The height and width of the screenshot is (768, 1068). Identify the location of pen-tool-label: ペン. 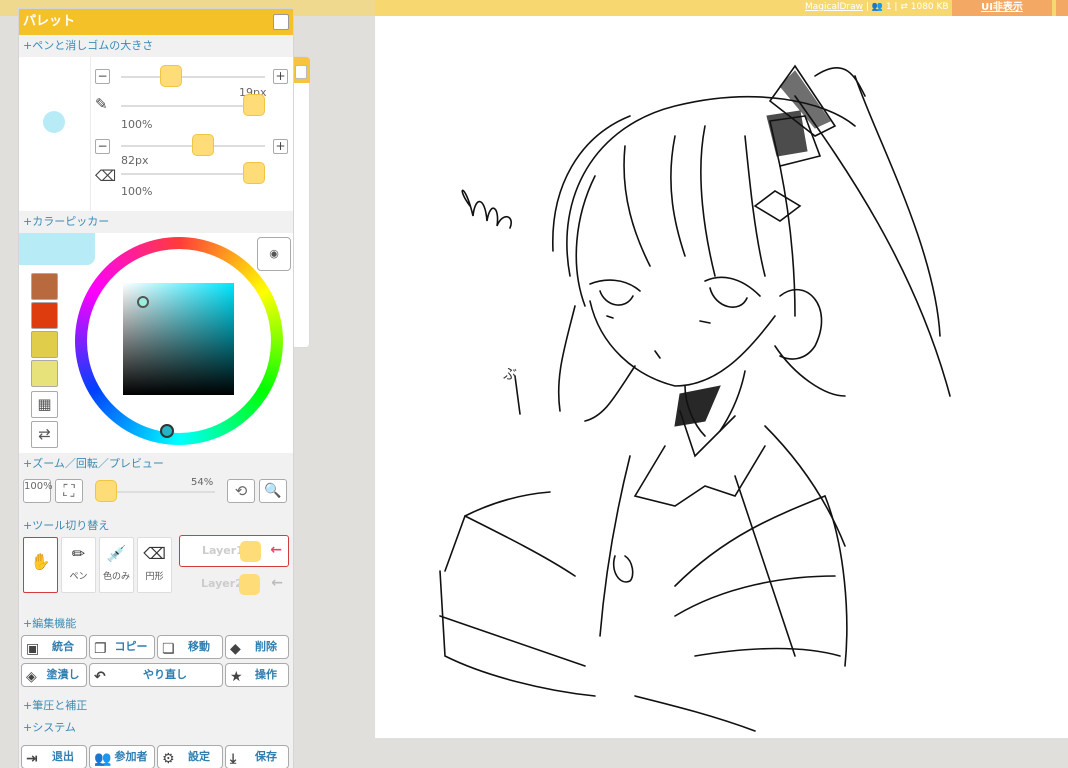
(78, 577).